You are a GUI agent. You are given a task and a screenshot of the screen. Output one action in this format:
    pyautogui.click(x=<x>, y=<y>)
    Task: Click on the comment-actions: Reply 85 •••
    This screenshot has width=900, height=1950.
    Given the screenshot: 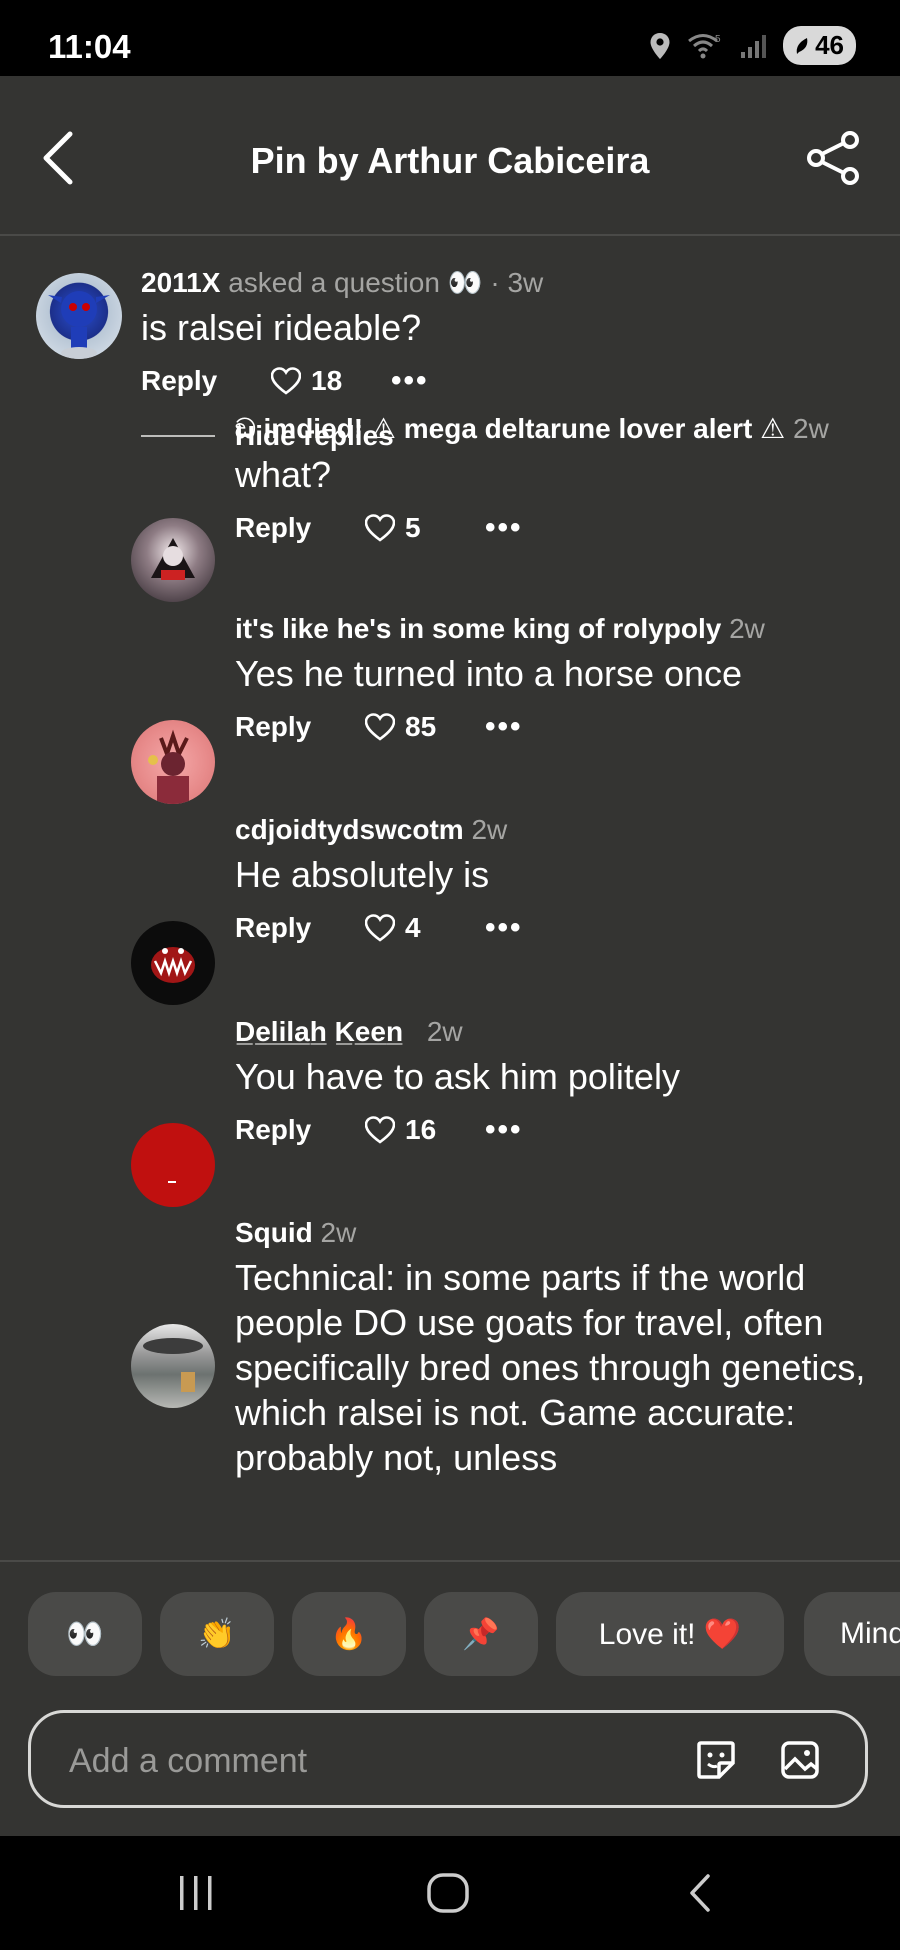 What is the action you would take?
    pyautogui.click(x=500, y=727)
    